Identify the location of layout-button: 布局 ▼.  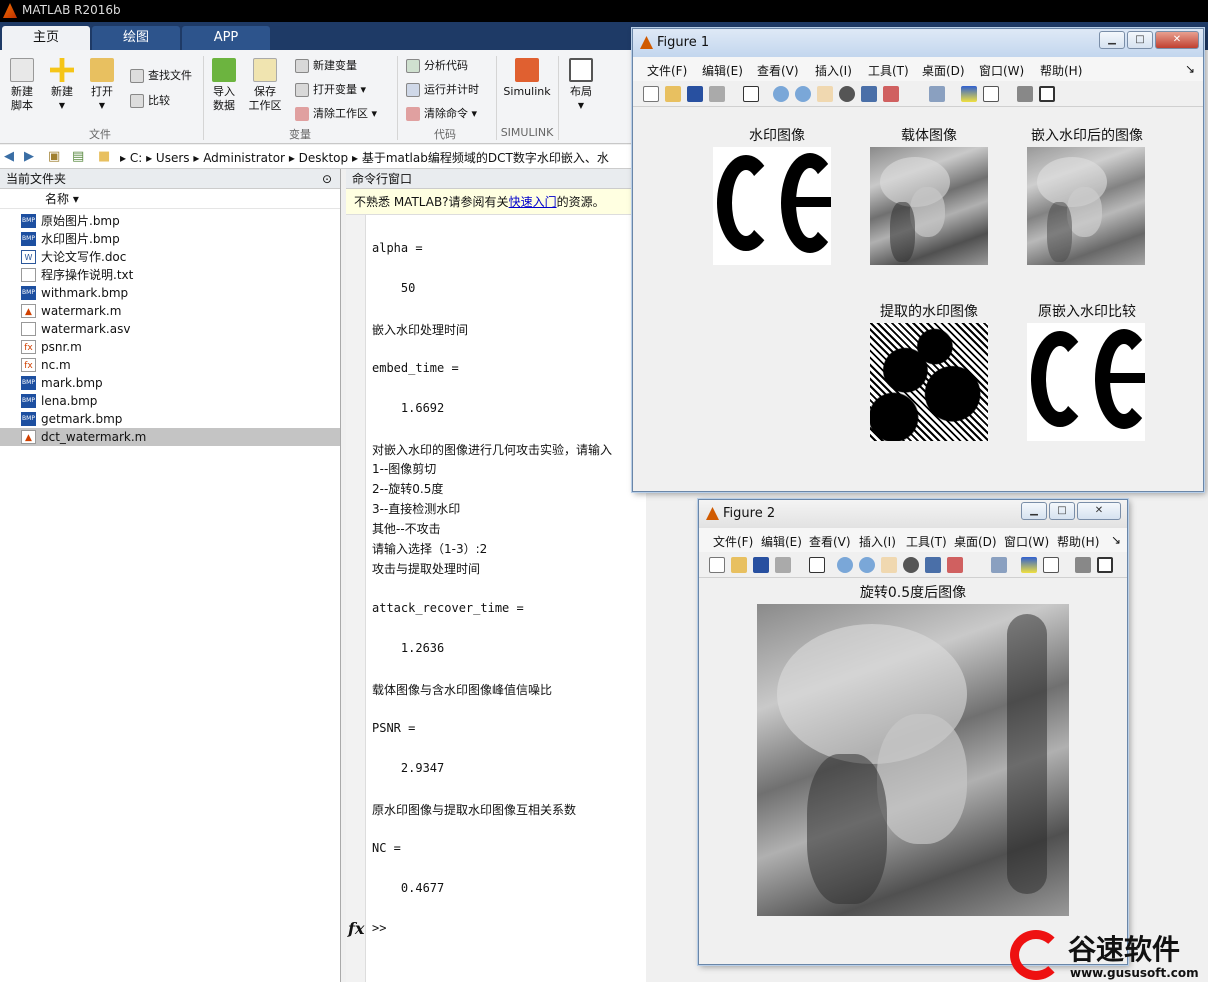
(581, 85).